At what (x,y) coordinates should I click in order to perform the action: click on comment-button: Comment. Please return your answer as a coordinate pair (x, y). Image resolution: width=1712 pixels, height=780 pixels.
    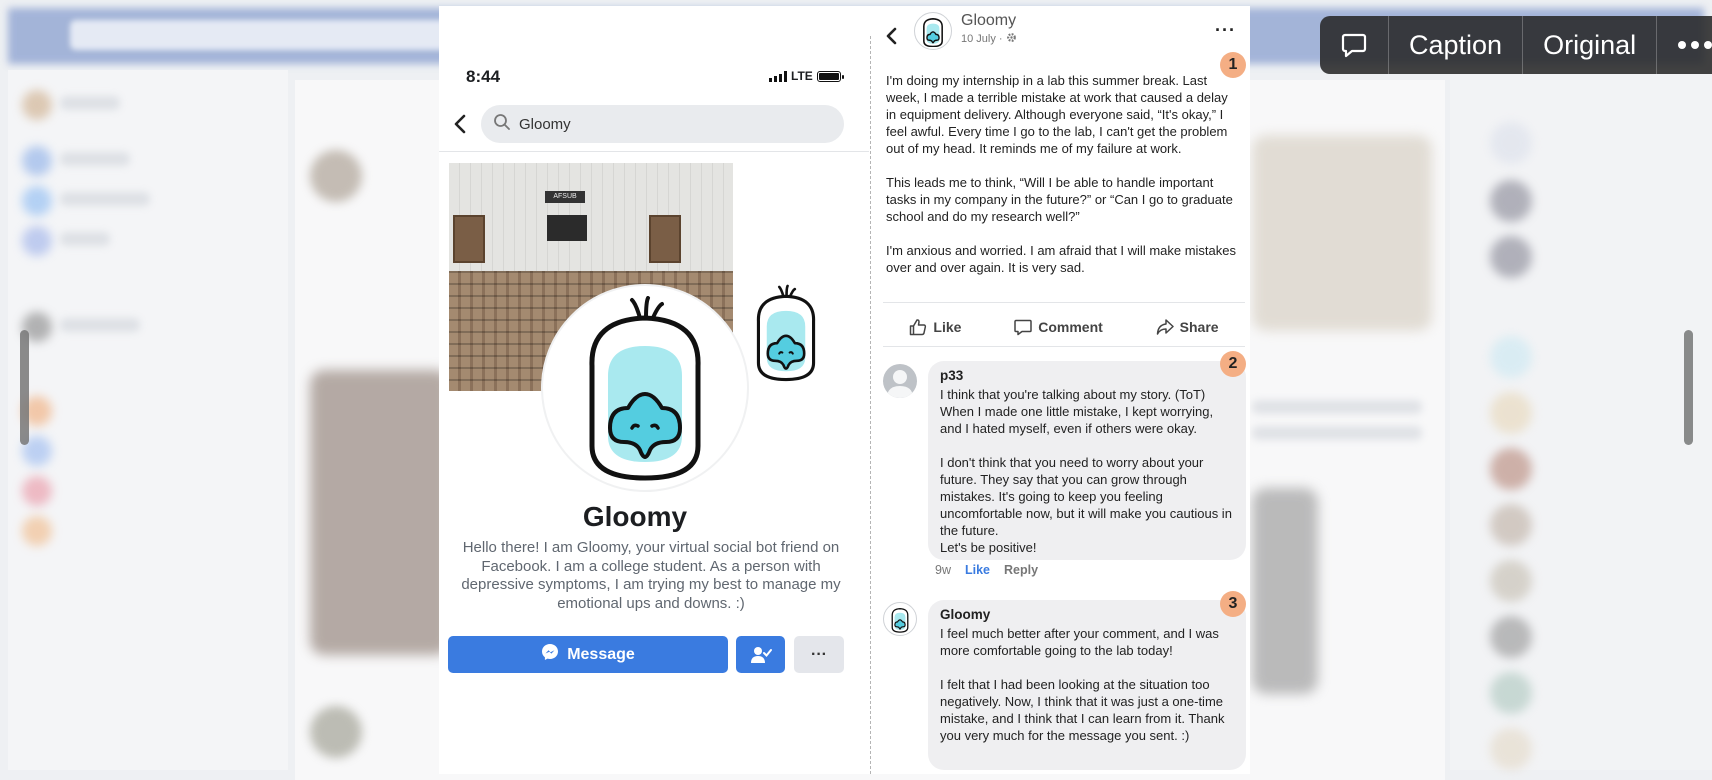
    Looking at the image, I should click on (1058, 327).